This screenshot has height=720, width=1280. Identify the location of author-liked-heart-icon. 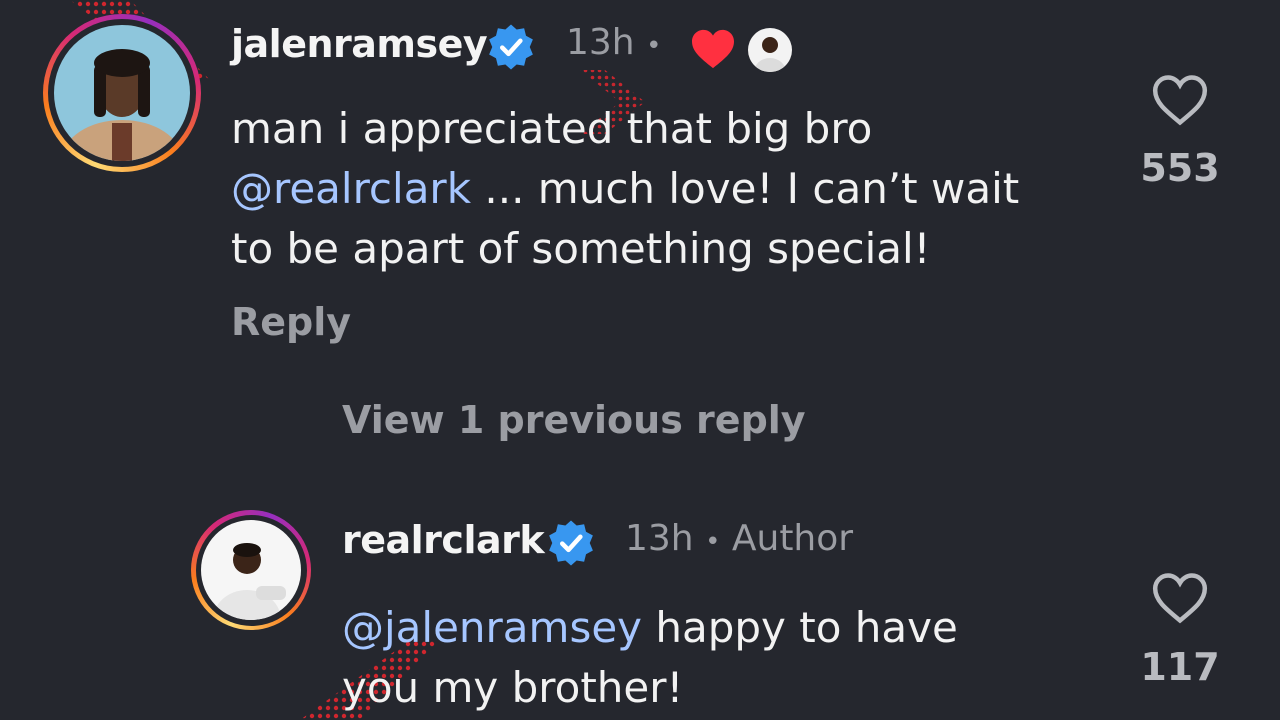
(713, 49).